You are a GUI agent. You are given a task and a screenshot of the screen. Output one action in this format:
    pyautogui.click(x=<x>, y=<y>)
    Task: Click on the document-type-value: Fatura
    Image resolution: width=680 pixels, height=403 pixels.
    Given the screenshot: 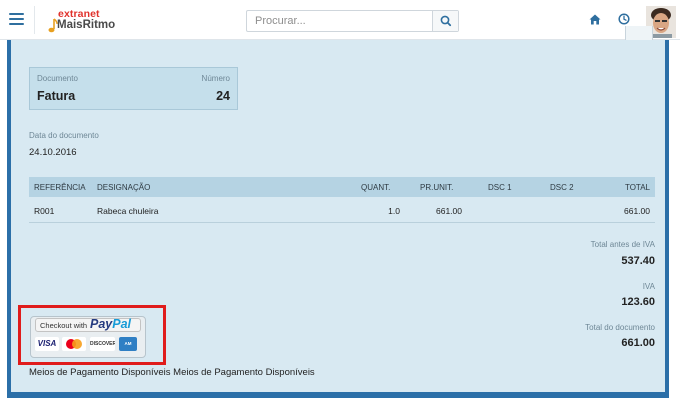 What is the action you would take?
    pyautogui.click(x=56, y=96)
    